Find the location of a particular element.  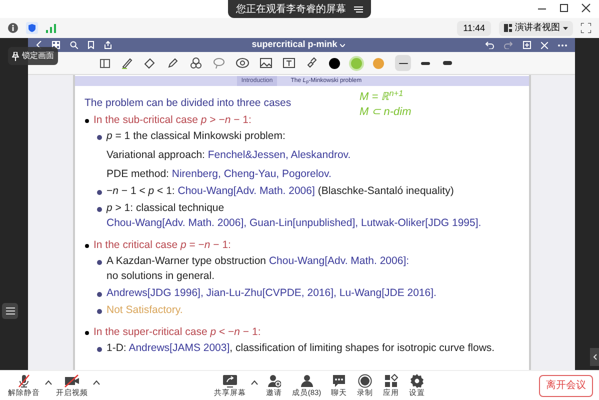

slide-text: −n − 1 < p < 1: Chou-Wang[Adv. Math. 2006] (Blaschke-Santaló inequality) is located at coordinates (280, 191).